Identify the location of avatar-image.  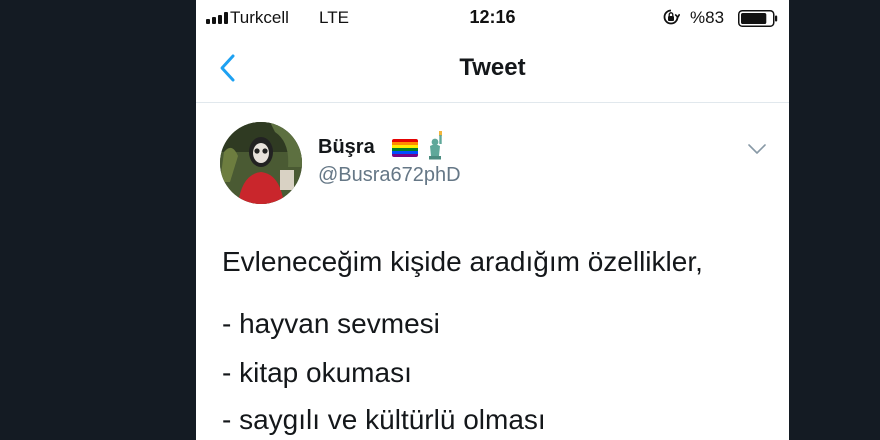
(261, 163).